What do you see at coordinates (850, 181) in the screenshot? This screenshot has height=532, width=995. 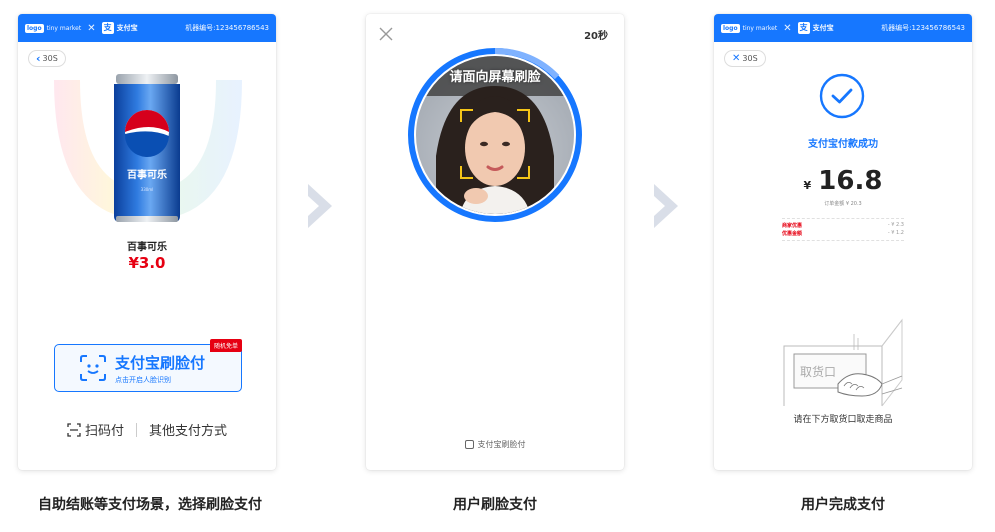 I see `amount-value: 16.8` at bounding box center [850, 181].